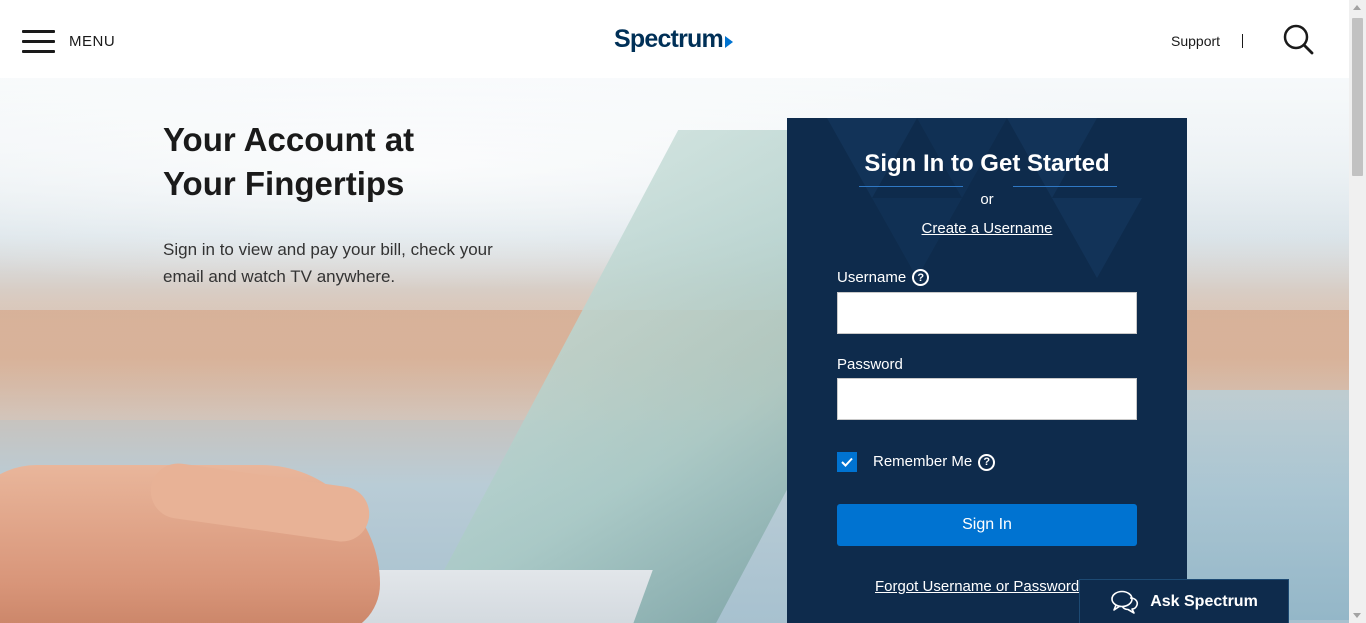 This screenshot has width=1366, height=623. I want to click on ask-spectrum-button: Ask Spectrum, so click(1184, 601).